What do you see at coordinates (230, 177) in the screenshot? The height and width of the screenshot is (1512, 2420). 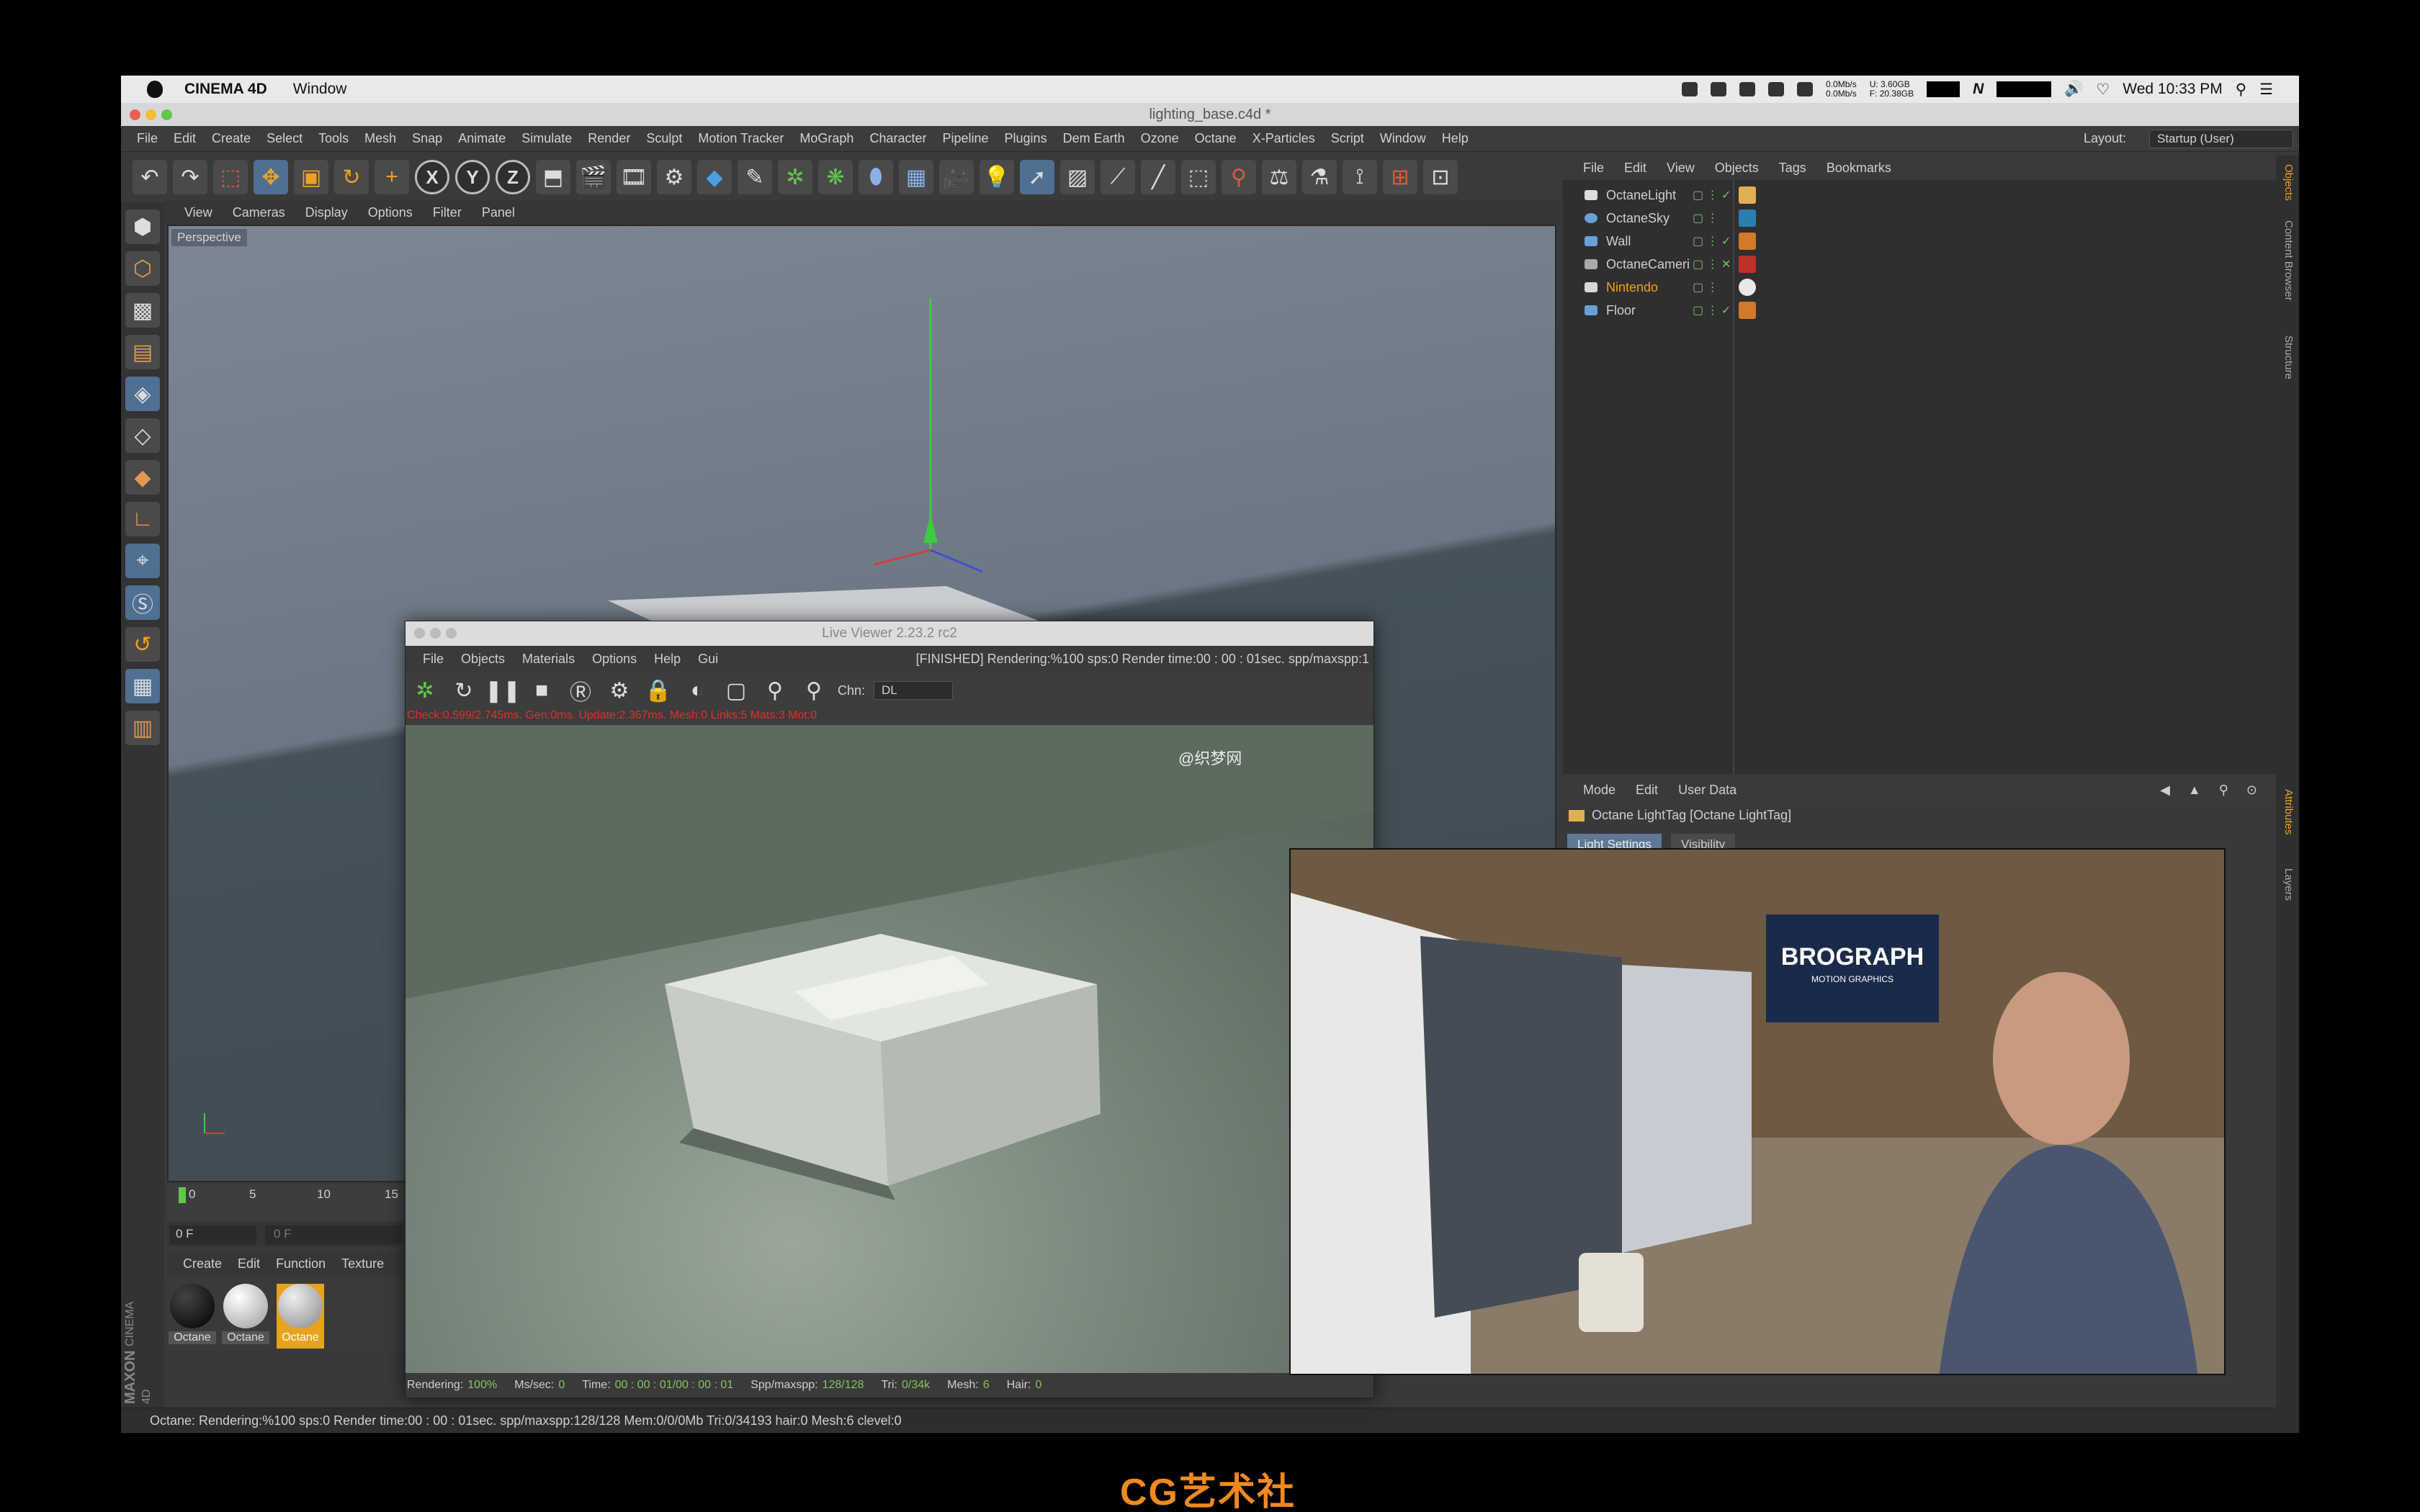 I see `select-icon: ⬚` at bounding box center [230, 177].